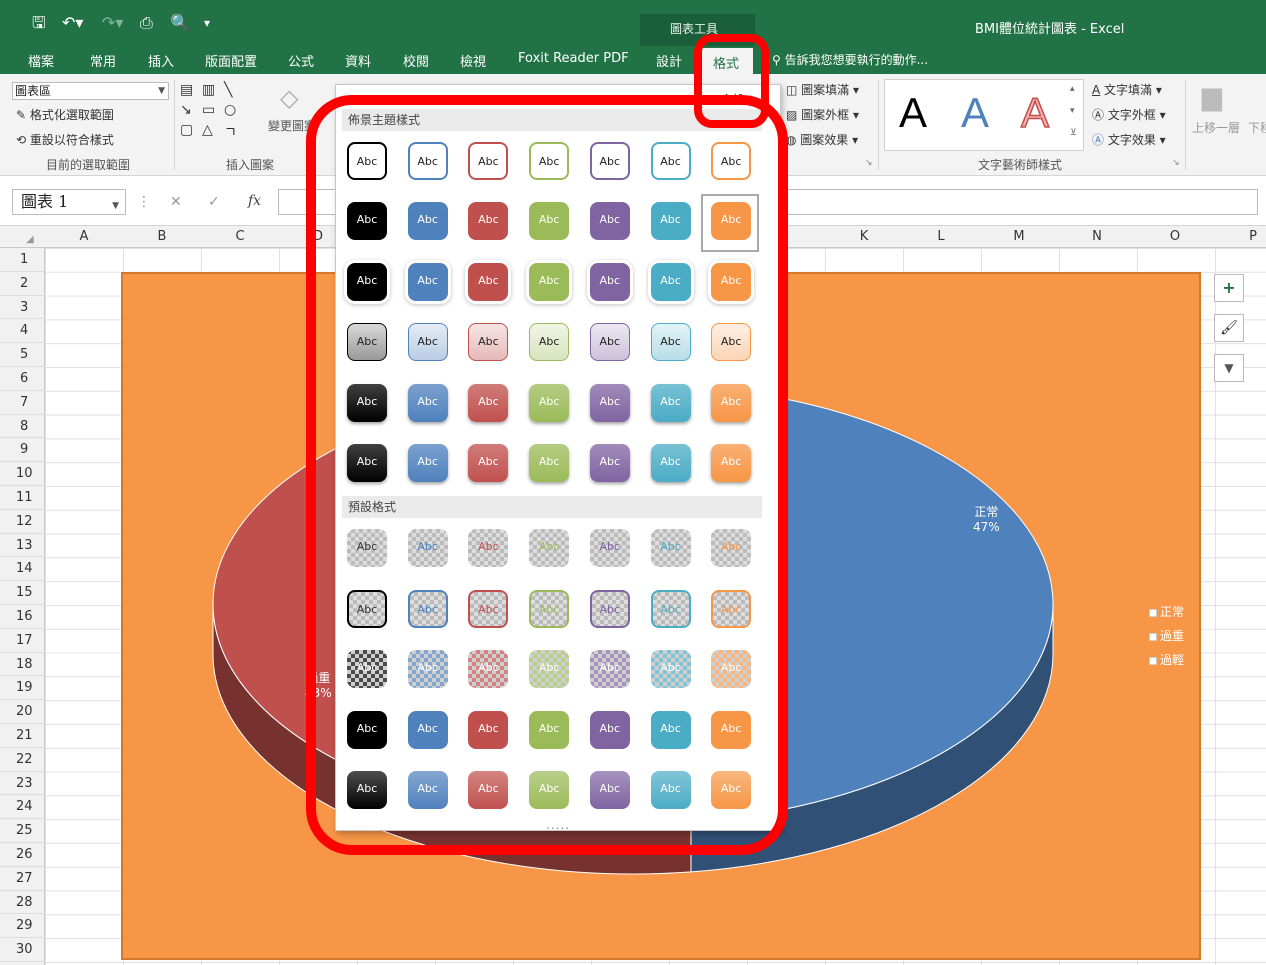  I want to click on textbox-shape-icon: ▤, so click(186, 90).